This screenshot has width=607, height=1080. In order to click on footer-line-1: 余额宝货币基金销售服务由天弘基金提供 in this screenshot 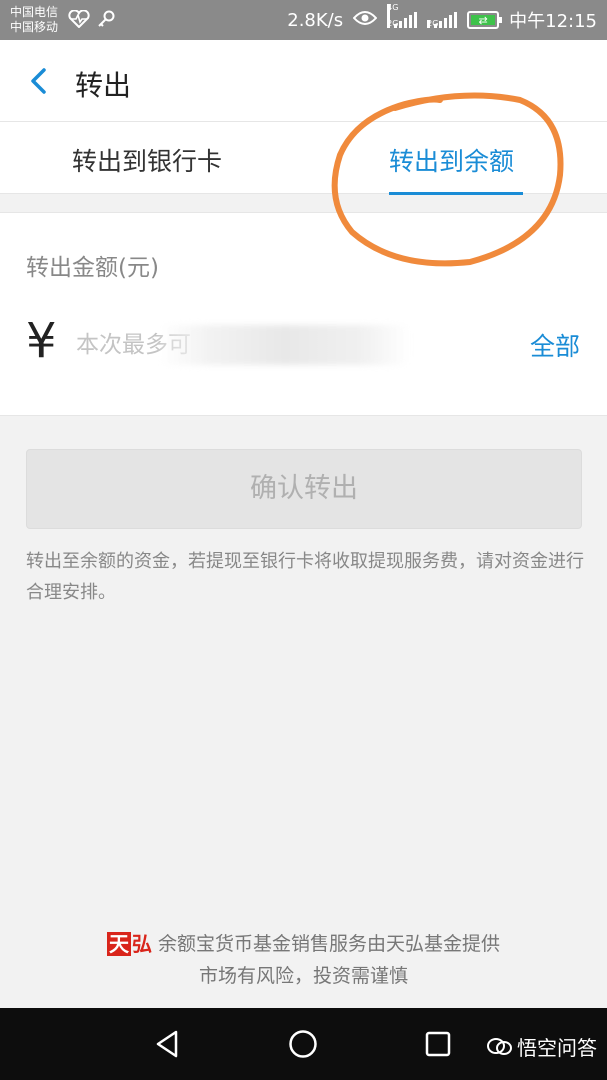, I will do `click(328, 944)`.